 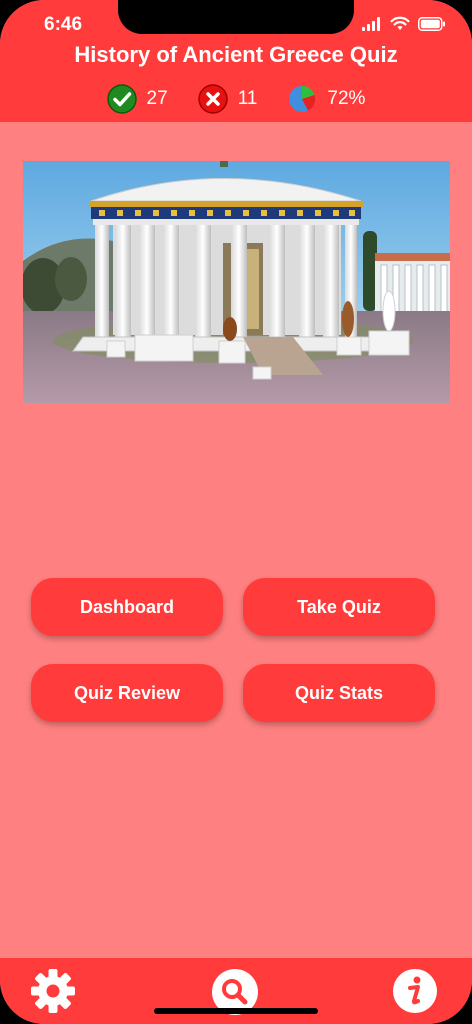 I want to click on page-title: History of Ancient Greece Quiz, so click(x=236, y=54).